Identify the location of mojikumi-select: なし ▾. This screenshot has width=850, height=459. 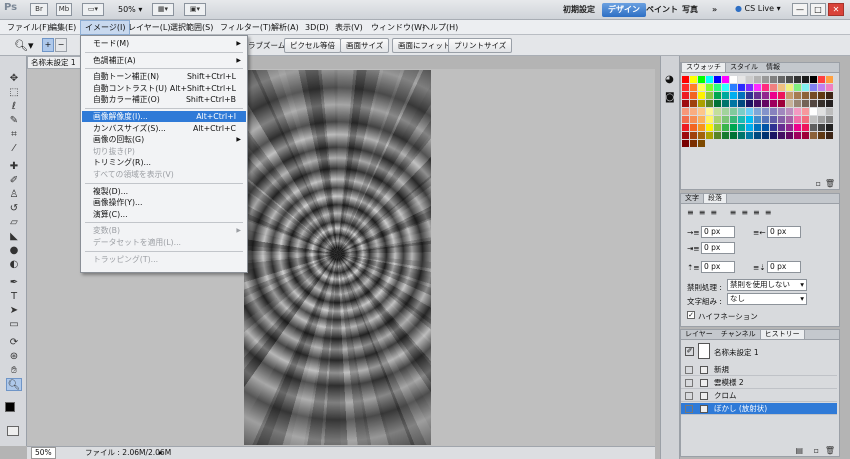
(767, 299).